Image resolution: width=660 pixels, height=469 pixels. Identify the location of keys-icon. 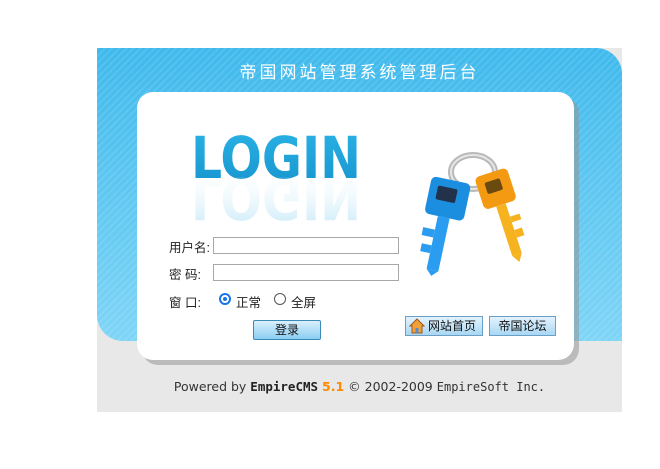
(472, 214).